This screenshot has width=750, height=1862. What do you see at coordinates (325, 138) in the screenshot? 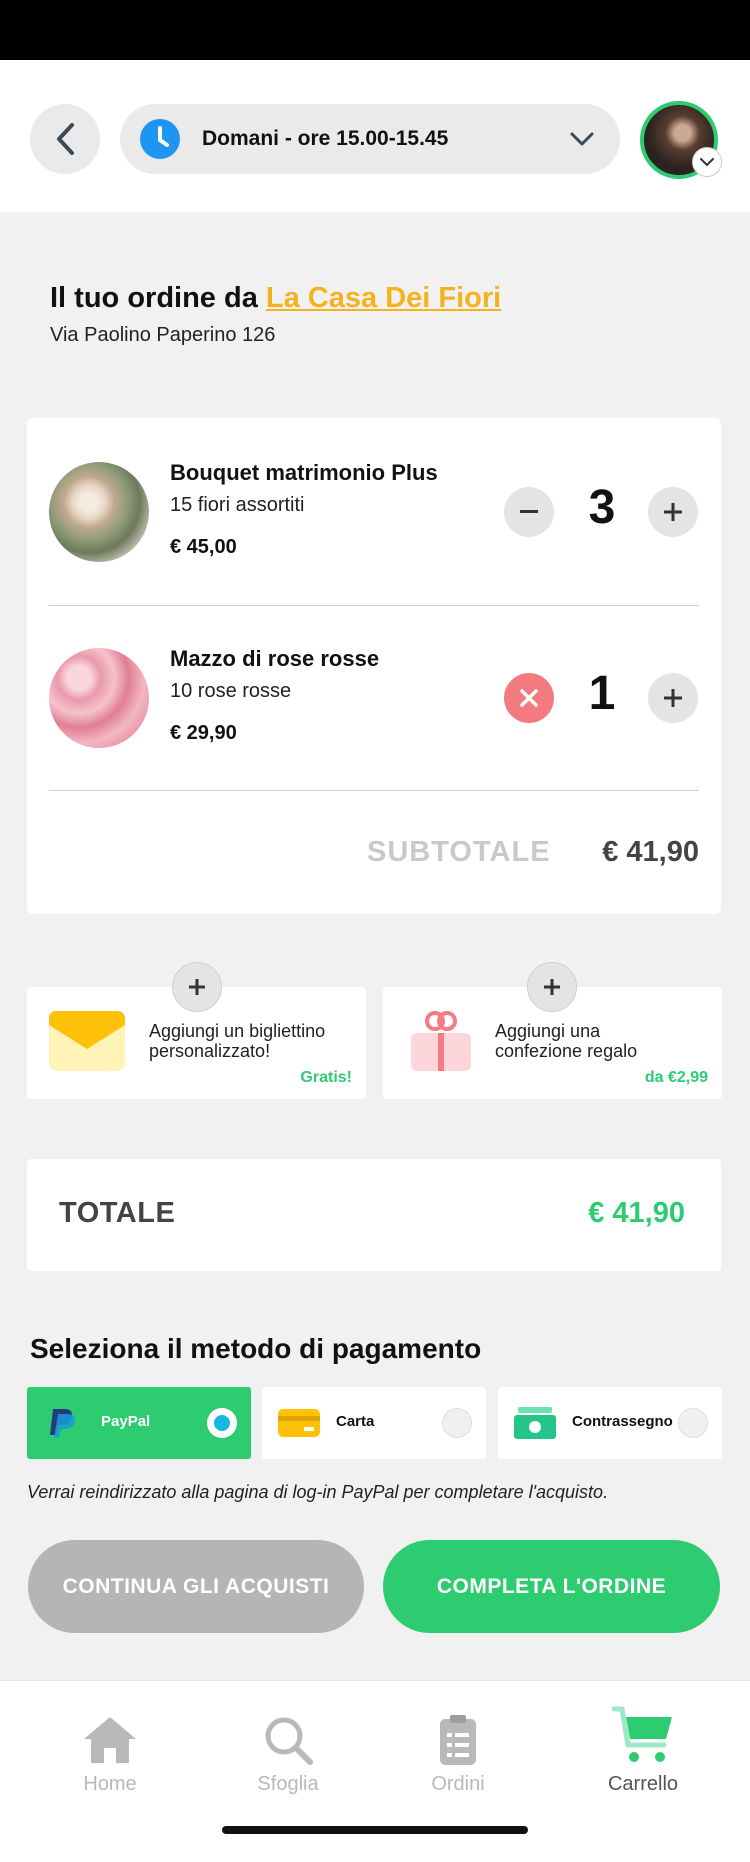
I see `delivery-slot-label: Domani - ore 15.00-15.45` at bounding box center [325, 138].